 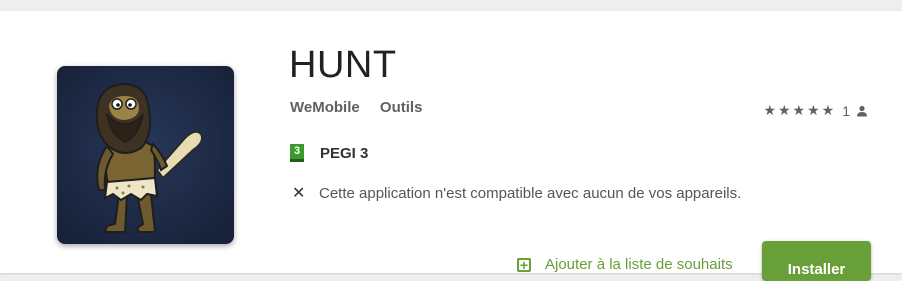 I want to click on caveman-app-icon, so click(x=145, y=155).